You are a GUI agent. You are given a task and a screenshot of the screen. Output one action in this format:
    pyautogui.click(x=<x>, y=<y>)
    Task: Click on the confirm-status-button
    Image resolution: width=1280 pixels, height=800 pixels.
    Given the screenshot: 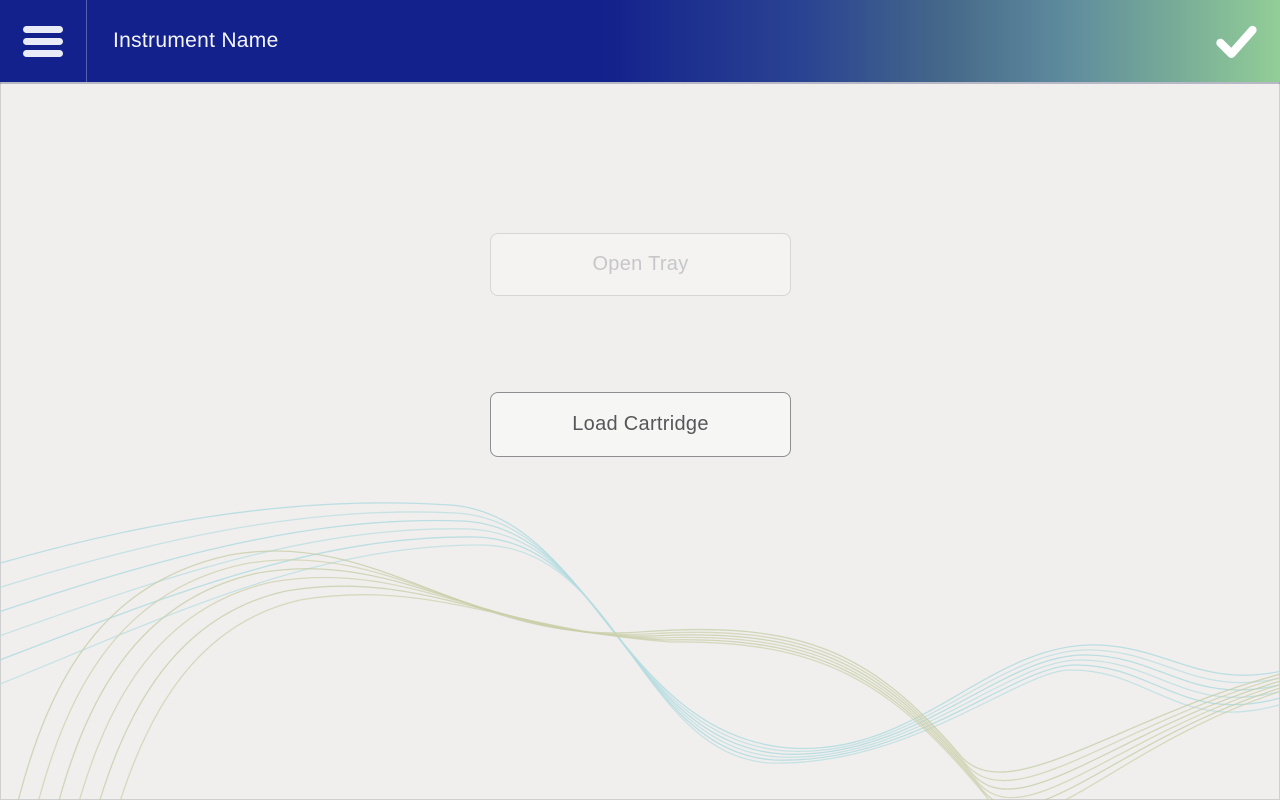 What is the action you would take?
    pyautogui.click(x=1236, y=41)
    